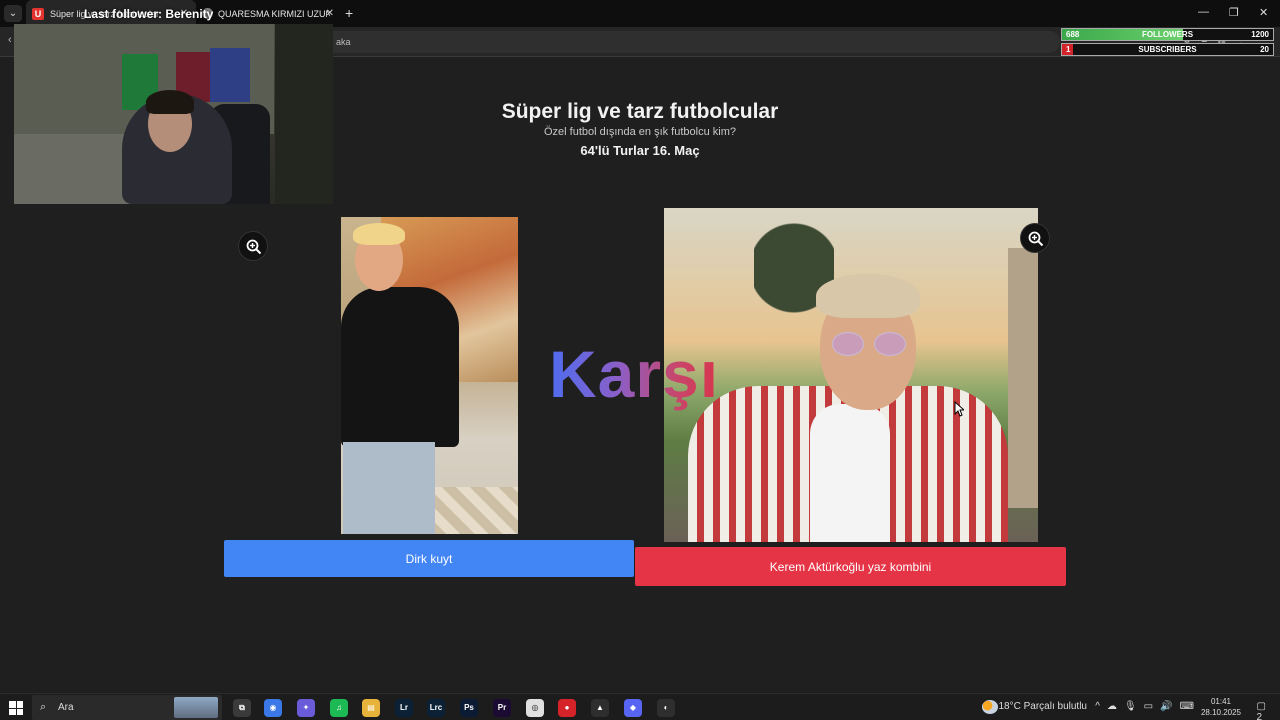 This screenshot has width=1280, height=720. What do you see at coordinates (149, 14) in the screenshot?
I see `last-follower-label: Last follower: Berenity` at bounding box center [149, 14].